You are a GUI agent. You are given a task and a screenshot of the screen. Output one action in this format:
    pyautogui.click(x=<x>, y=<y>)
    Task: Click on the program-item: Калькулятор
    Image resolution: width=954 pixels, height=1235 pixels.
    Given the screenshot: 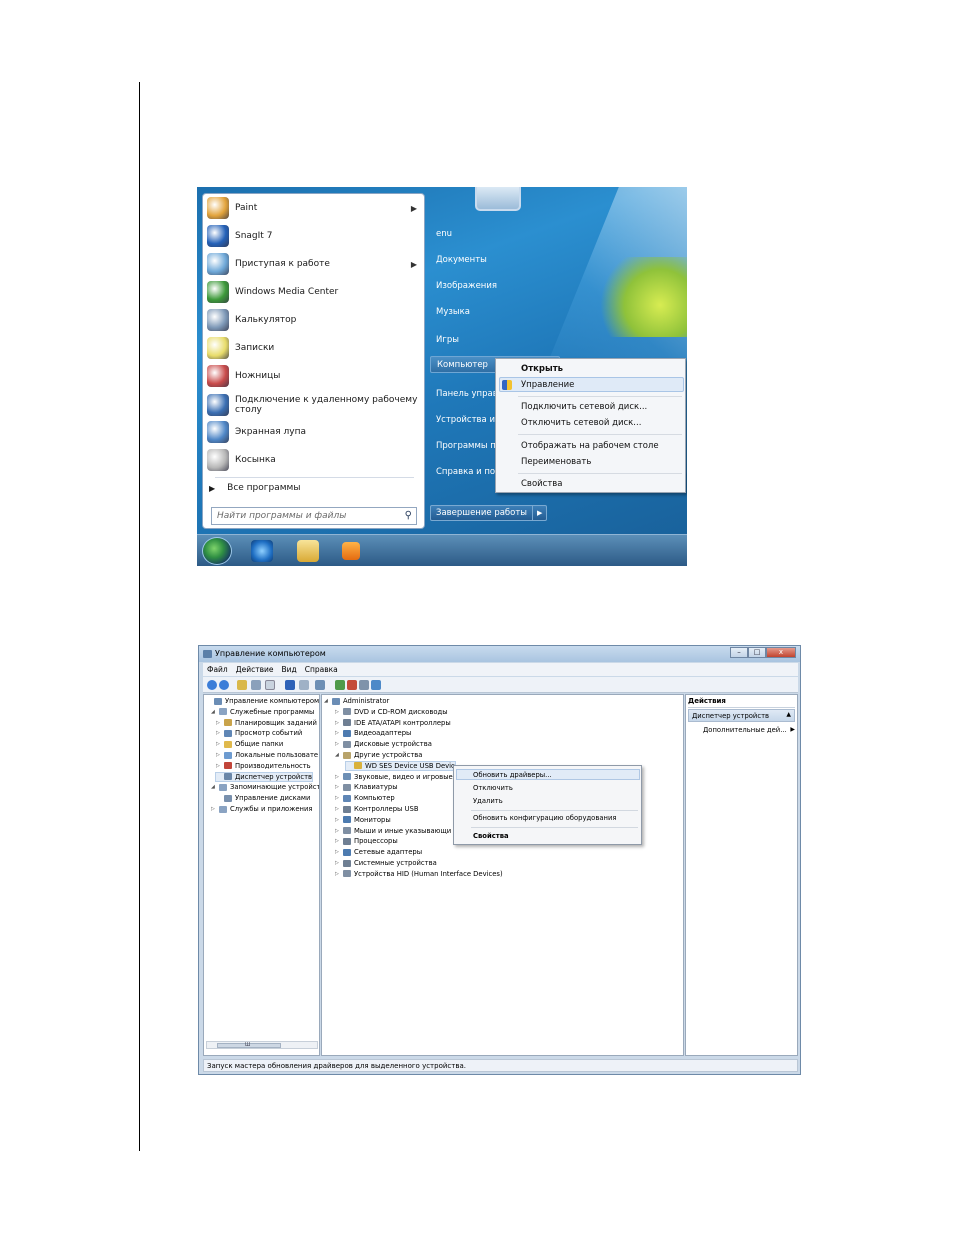 What is the action you would take?
    pyautogui.click(x=314, y=320)
    